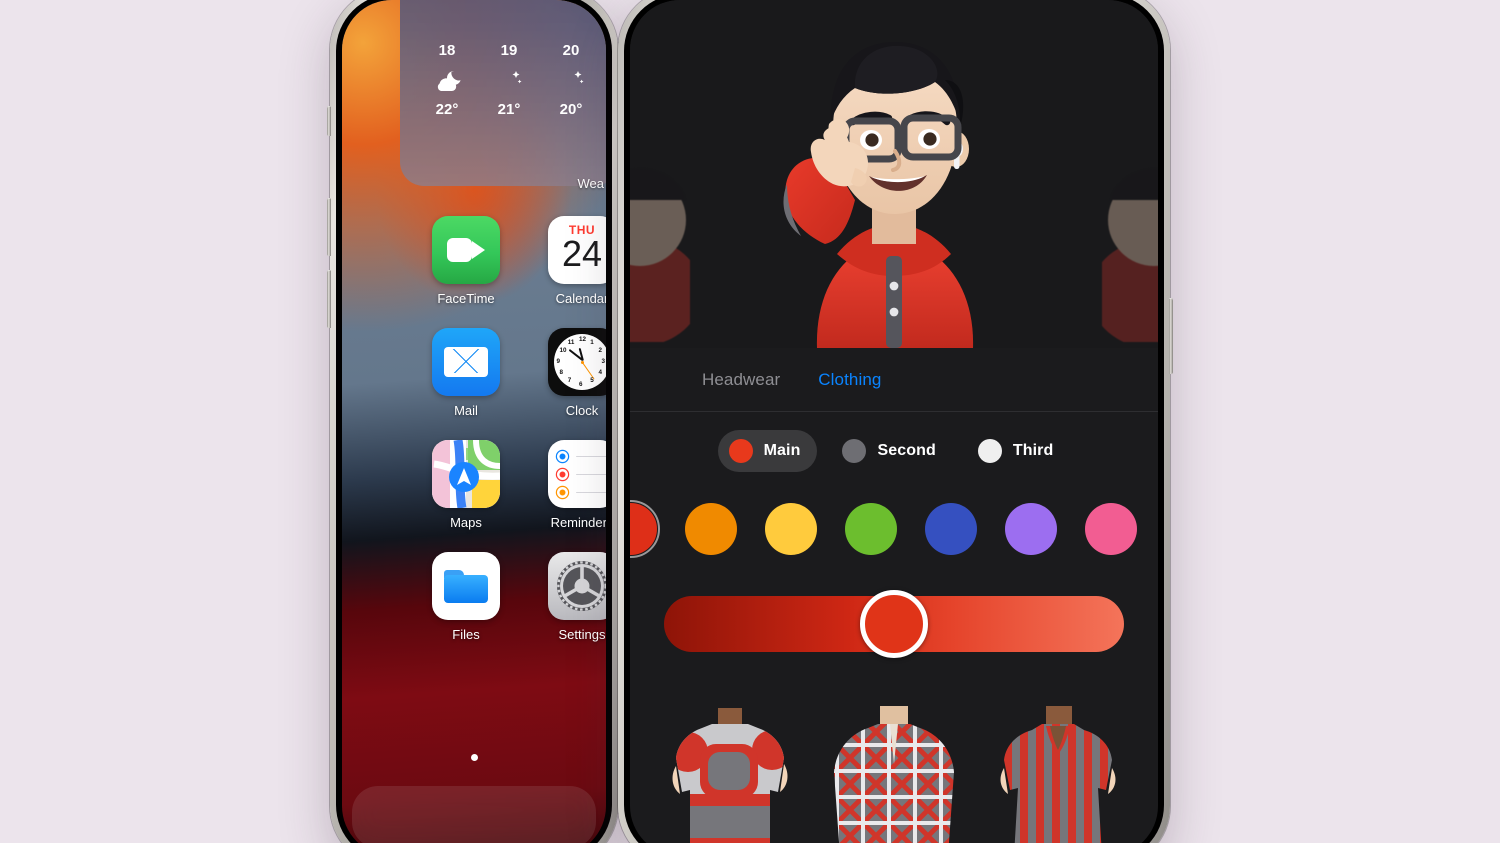 Image resolution: width=1500 pixels, height=843 pixels. What do you see at coordinates (582, 634) in the screenshot?
I see `app-label: Settings` at bounding box center [582, 634].